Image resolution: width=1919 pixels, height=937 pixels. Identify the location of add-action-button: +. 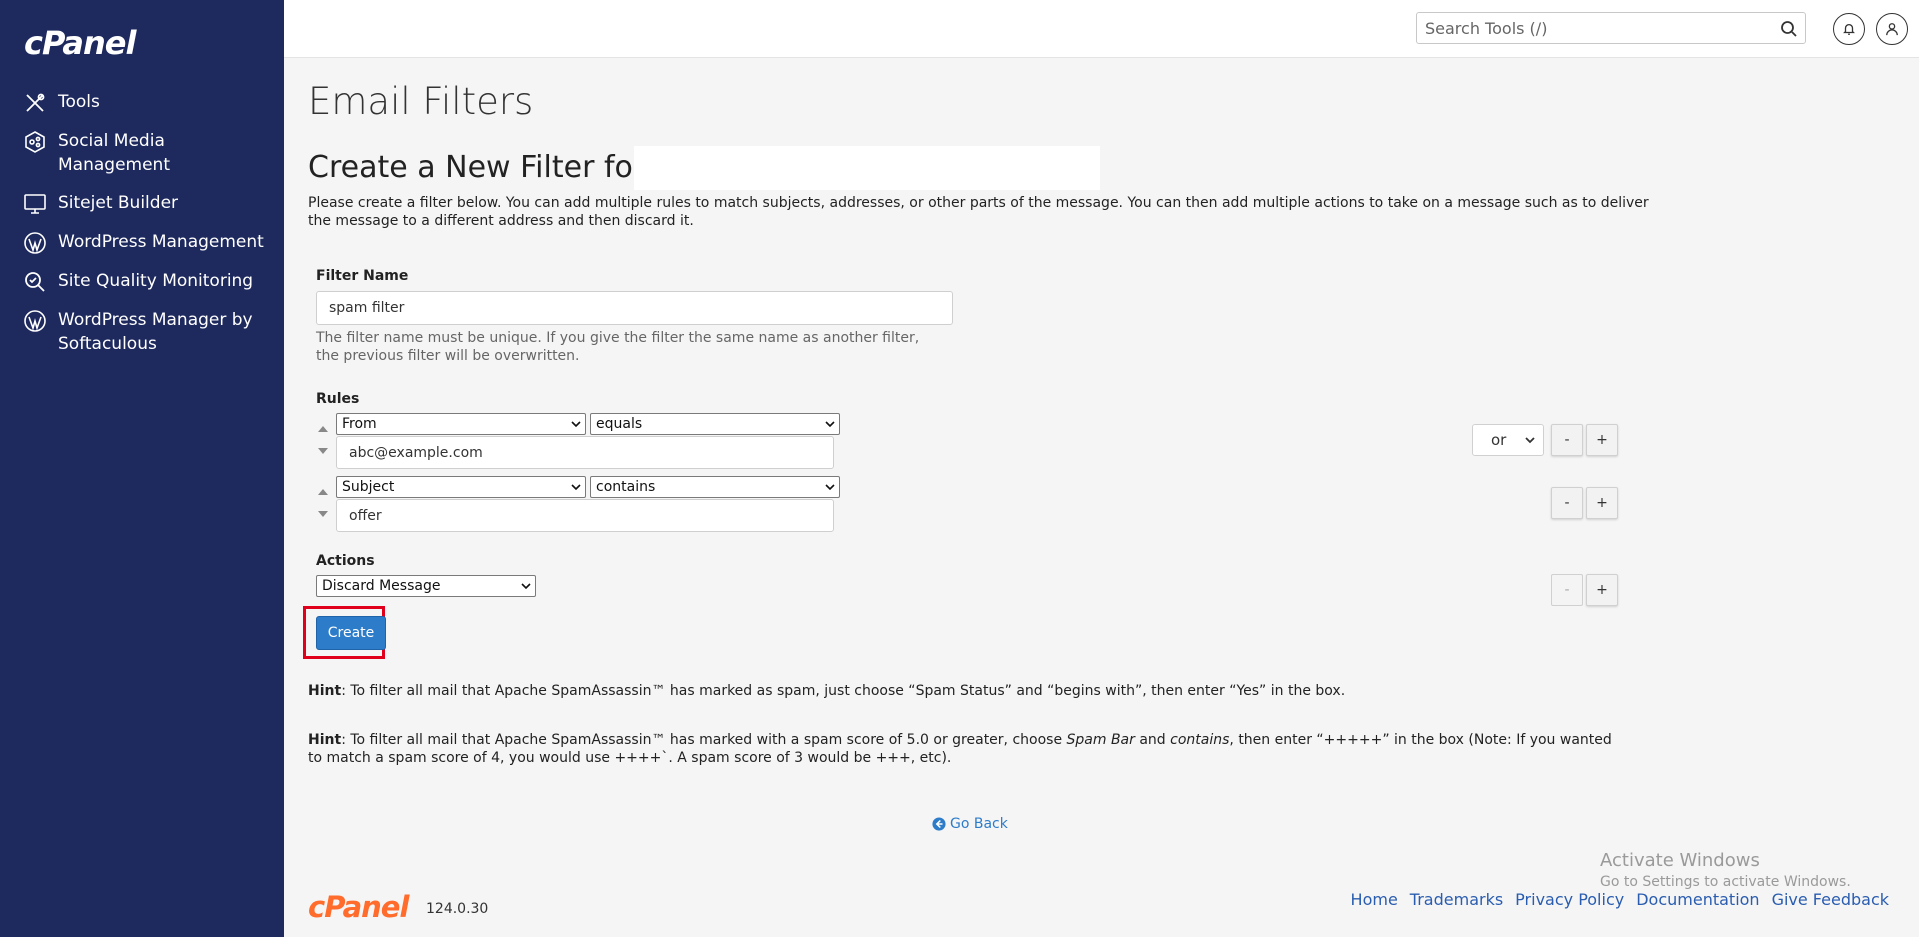
(1602, 590).